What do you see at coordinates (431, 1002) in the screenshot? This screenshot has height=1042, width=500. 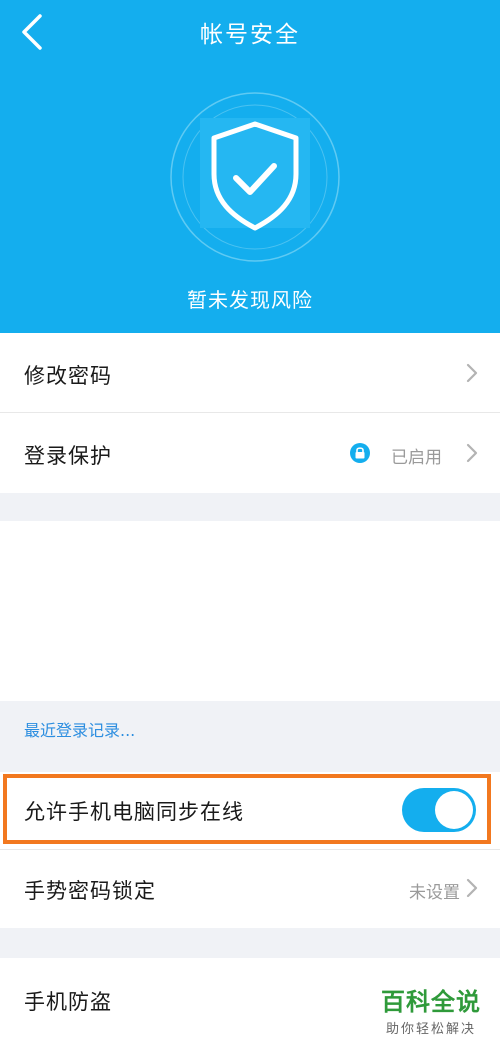 I see `watermark-title: 百科全说` at bounding box center [431, 1002].